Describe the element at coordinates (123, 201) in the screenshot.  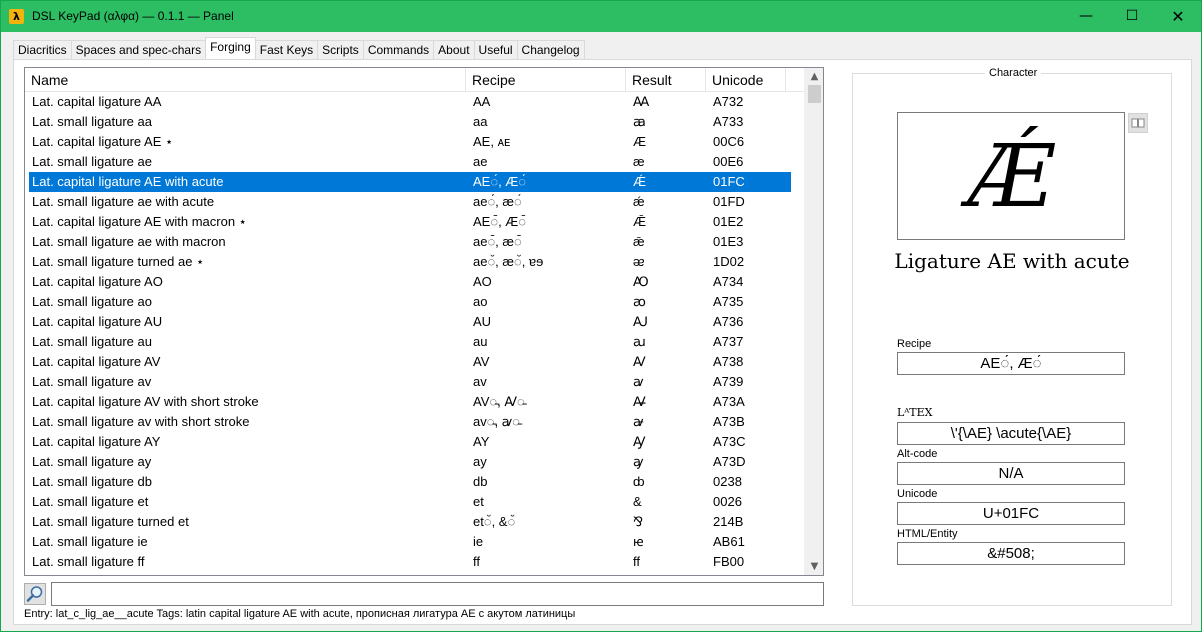
I see `cell-name: Lat. small ligature ae with acute` at that location.